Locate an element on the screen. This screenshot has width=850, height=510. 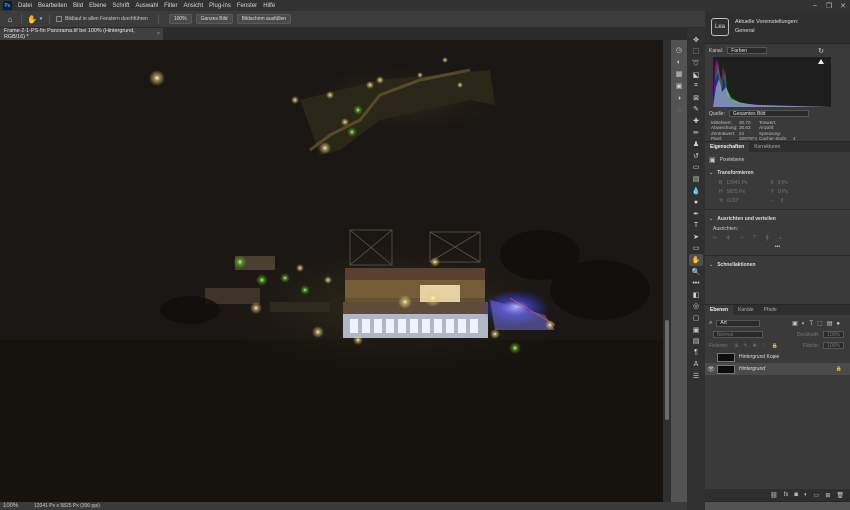
close-window-button: ✕ is located at coordinates (843, 6).